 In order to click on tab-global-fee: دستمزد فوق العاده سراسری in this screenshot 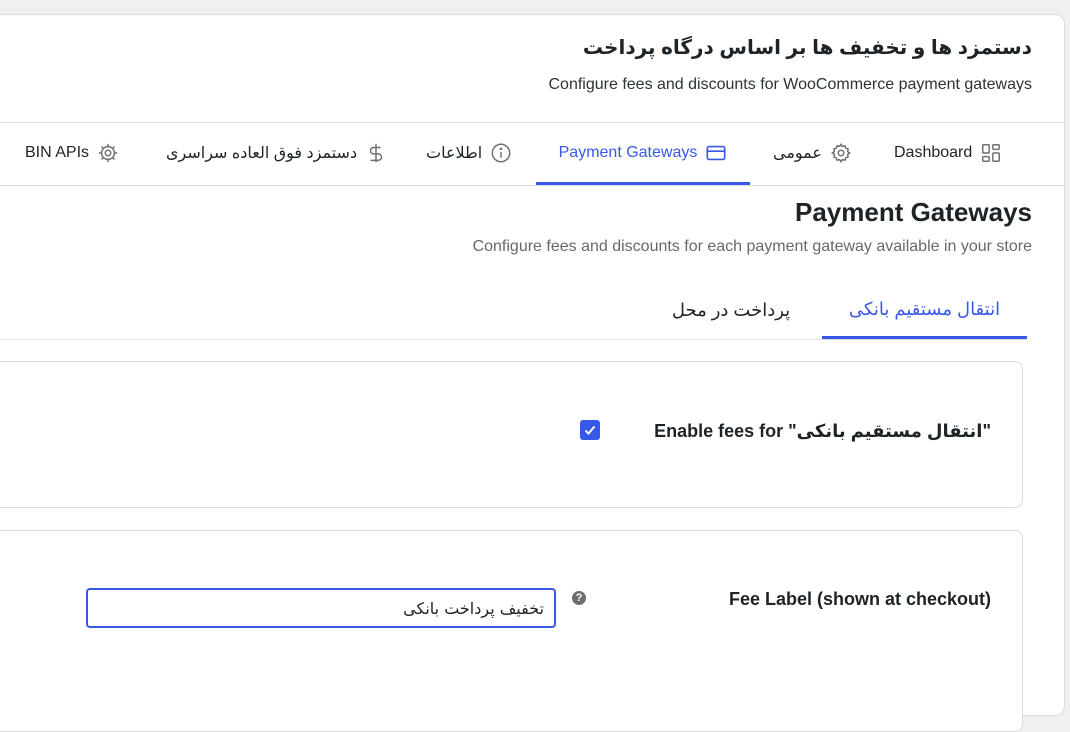, I will do `click(276, 153)`.